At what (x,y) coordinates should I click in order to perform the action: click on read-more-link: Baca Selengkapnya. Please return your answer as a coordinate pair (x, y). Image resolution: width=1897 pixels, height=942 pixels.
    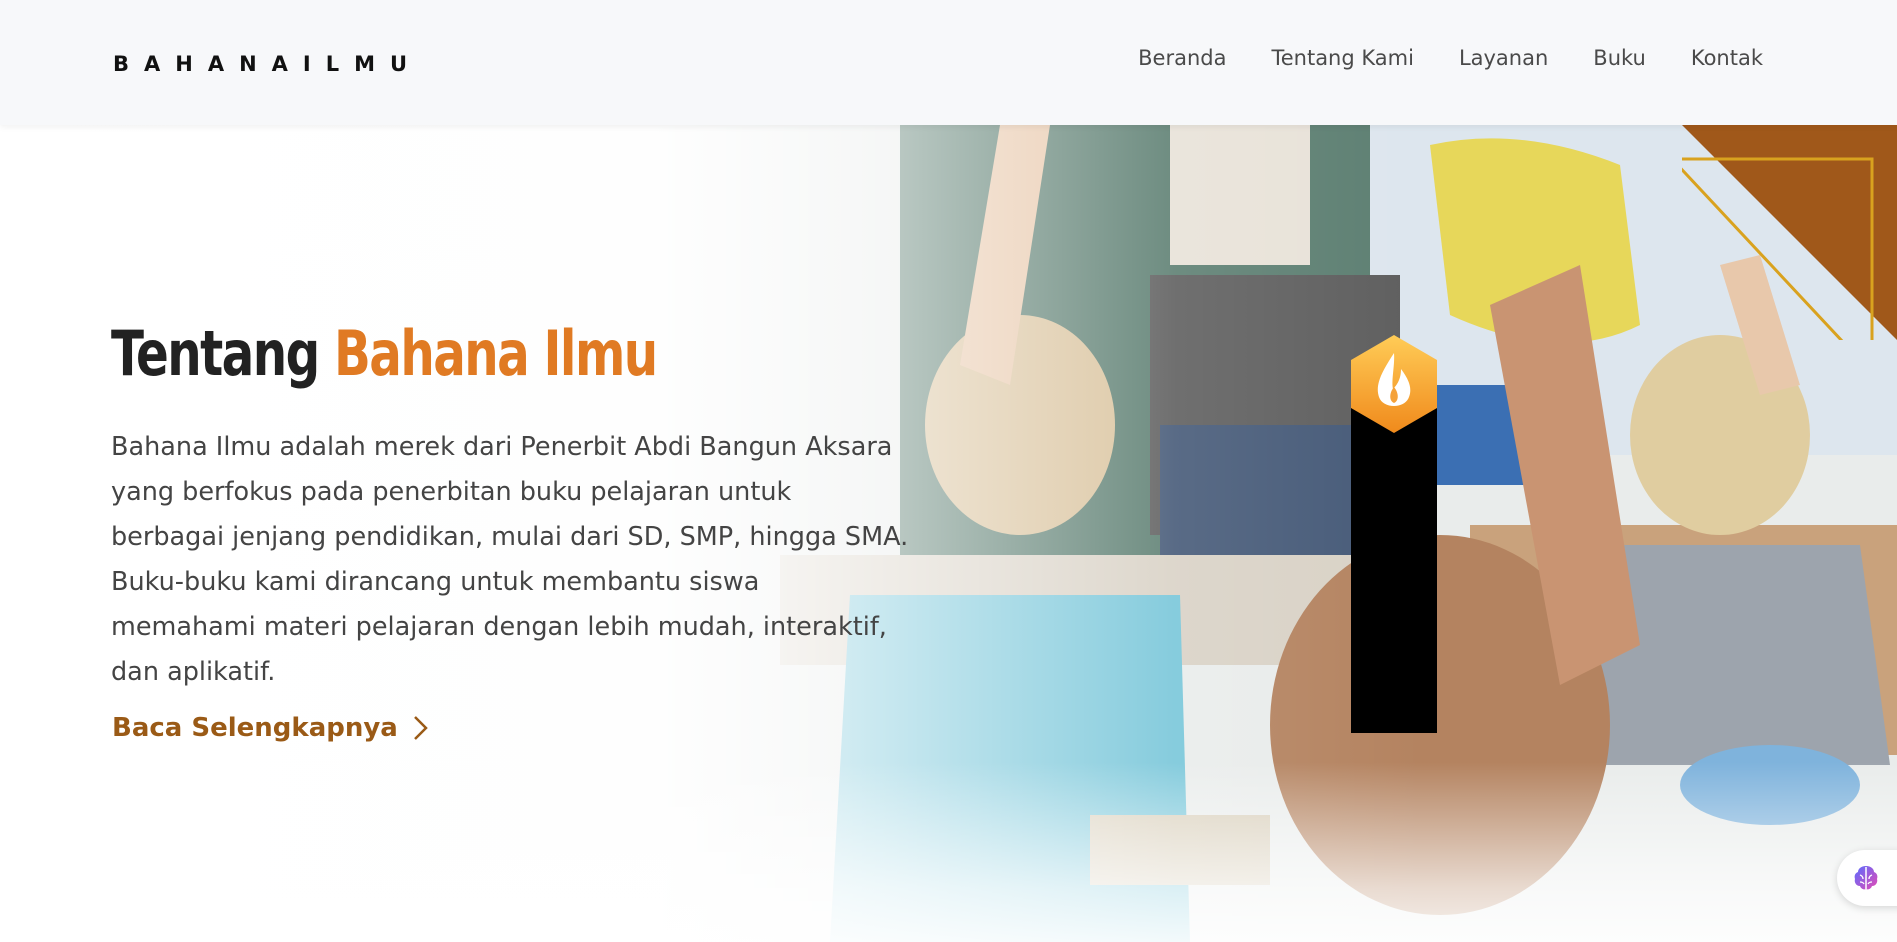
    Looking at the image, I should click on (272, 728).